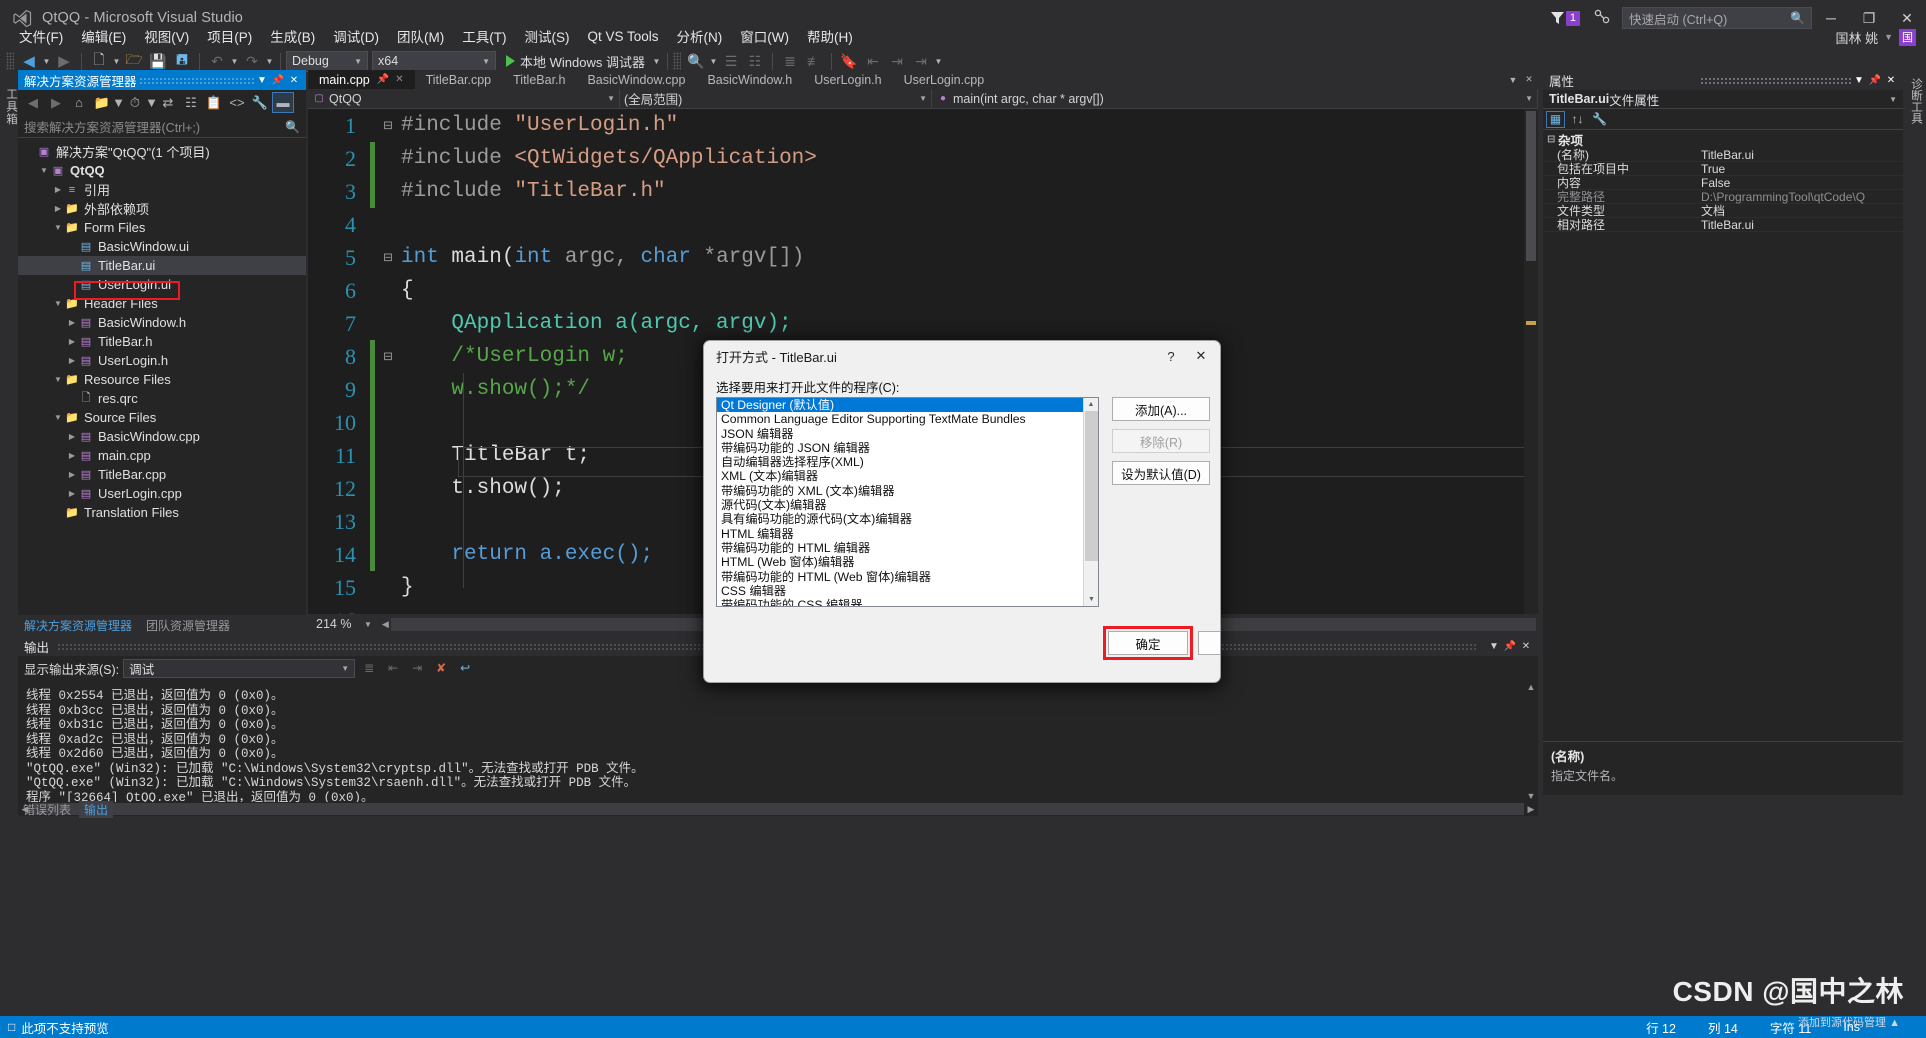  I want to click on menu-item-6: 团队(M), so click(420, 36).